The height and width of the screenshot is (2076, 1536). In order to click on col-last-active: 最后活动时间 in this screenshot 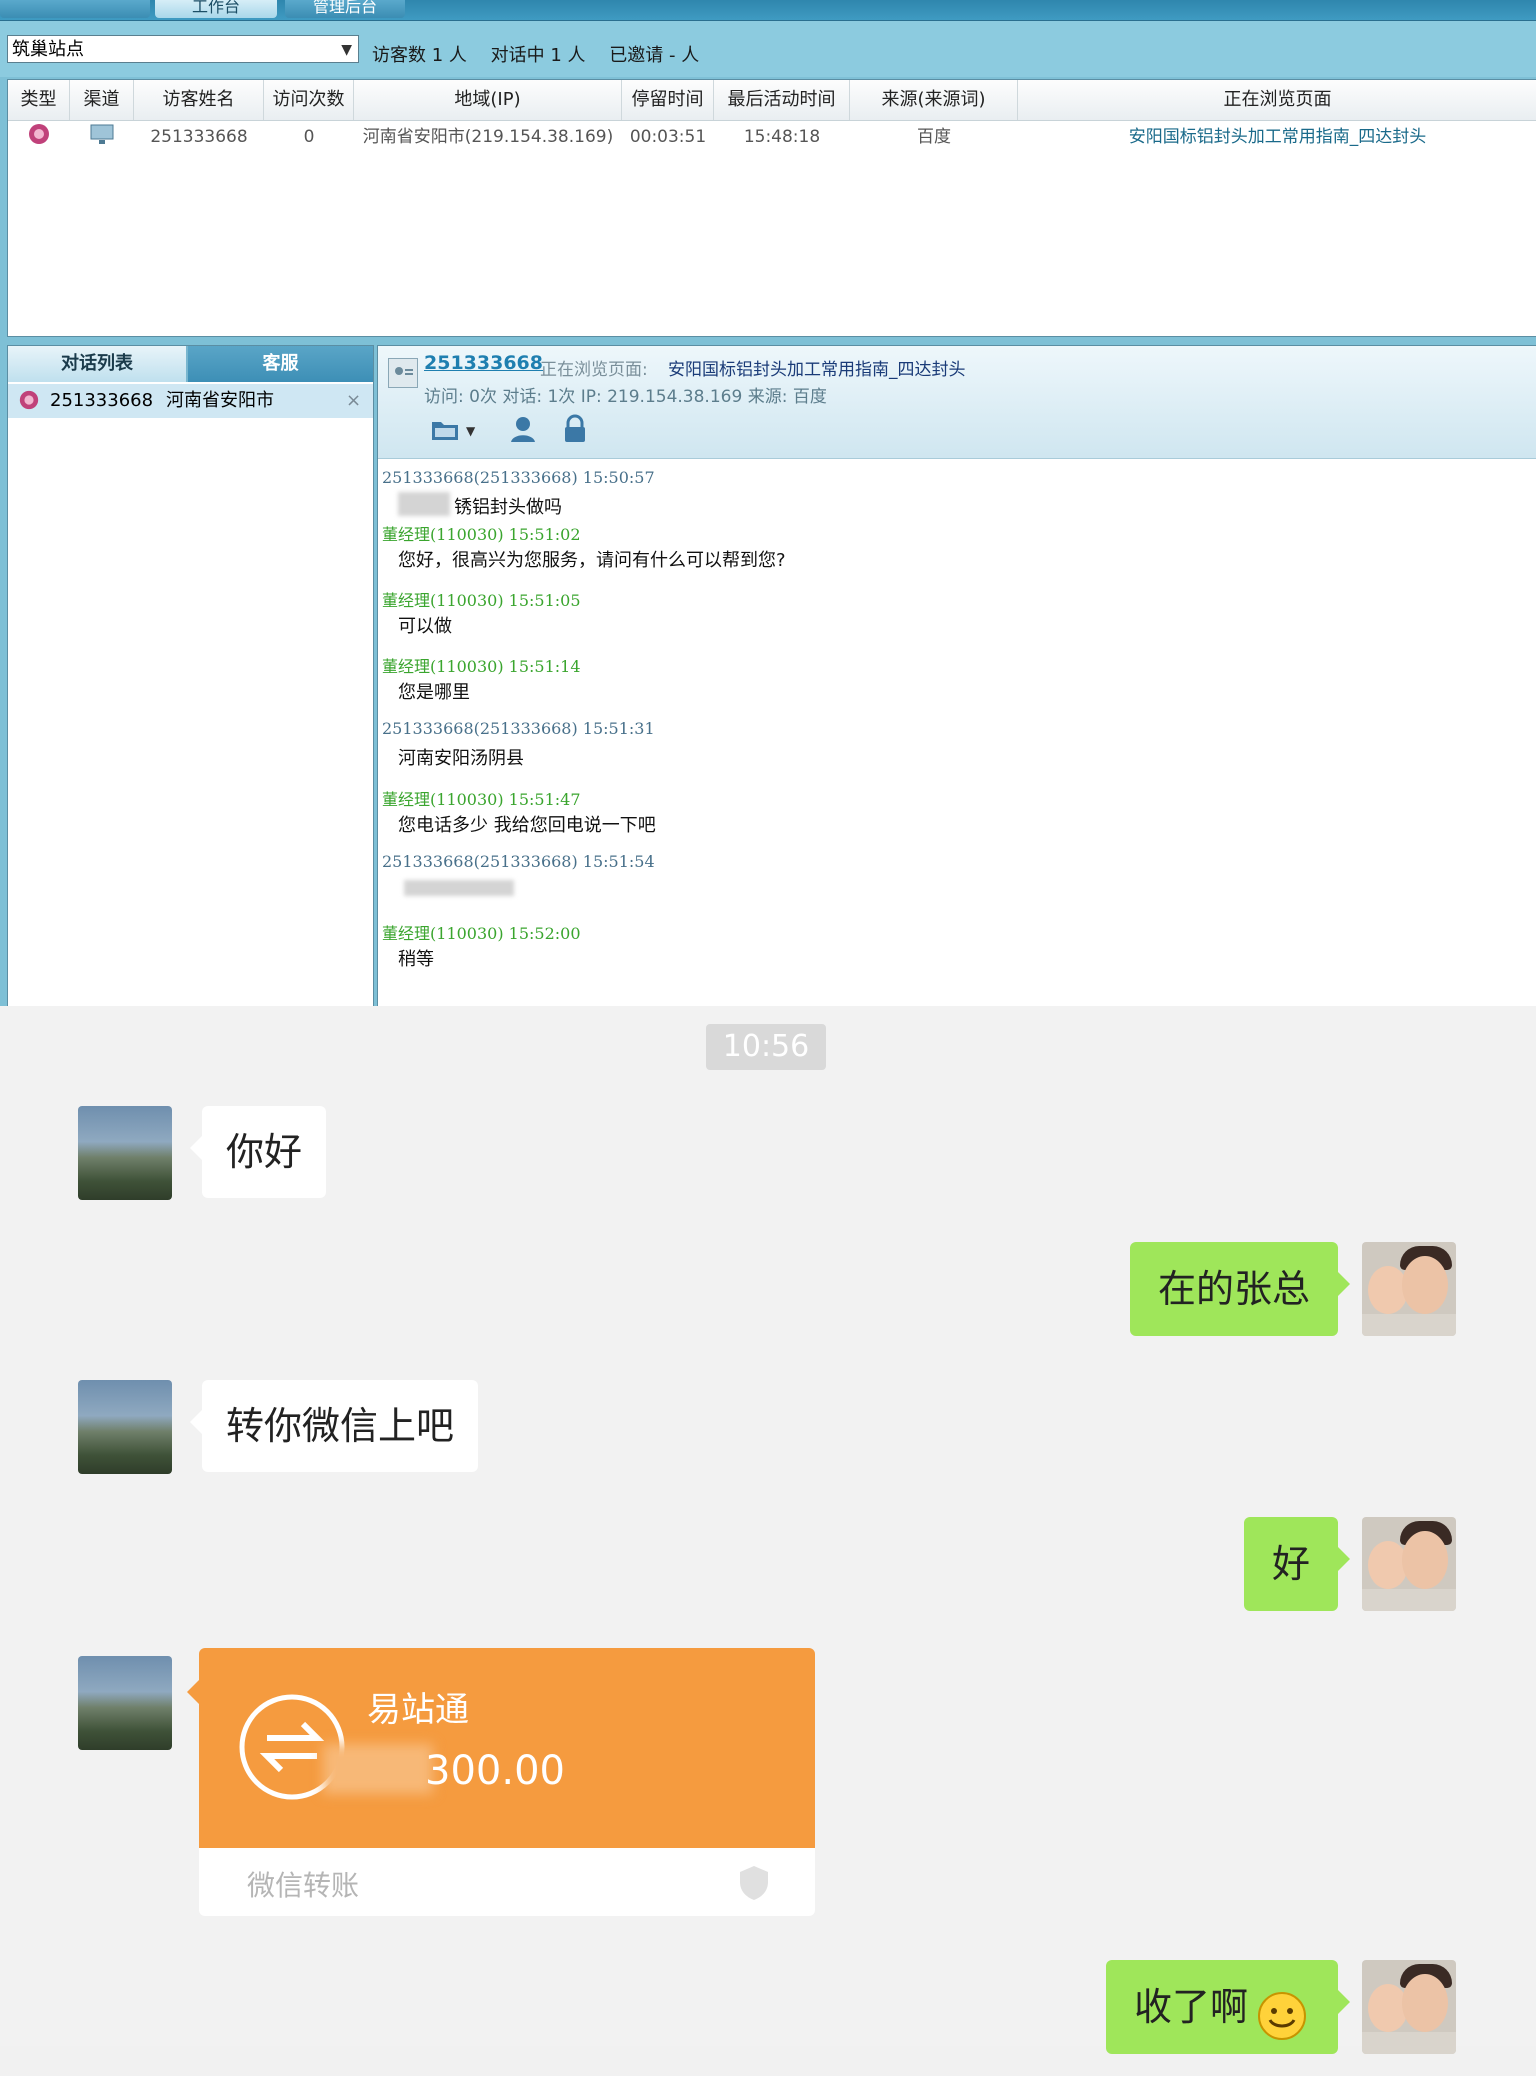, I will do `click(782, 100)`.